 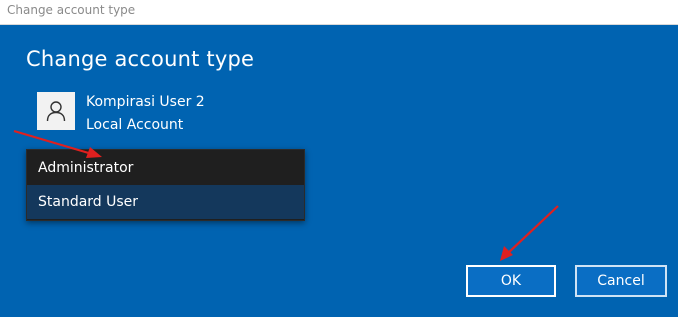 I want to click on person-icon, so click(x=56, y=111).